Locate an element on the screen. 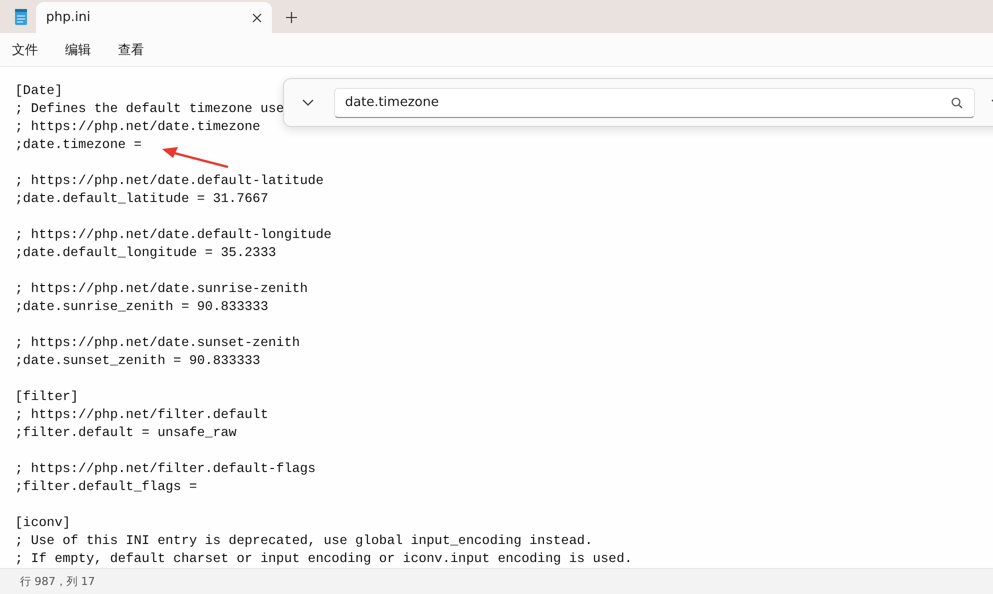 Image resolution: width=993 pixels, height=594 pixels. code-line: ;date.sunrise_zenith = 90.833333 is located at coordinates (141, 307).